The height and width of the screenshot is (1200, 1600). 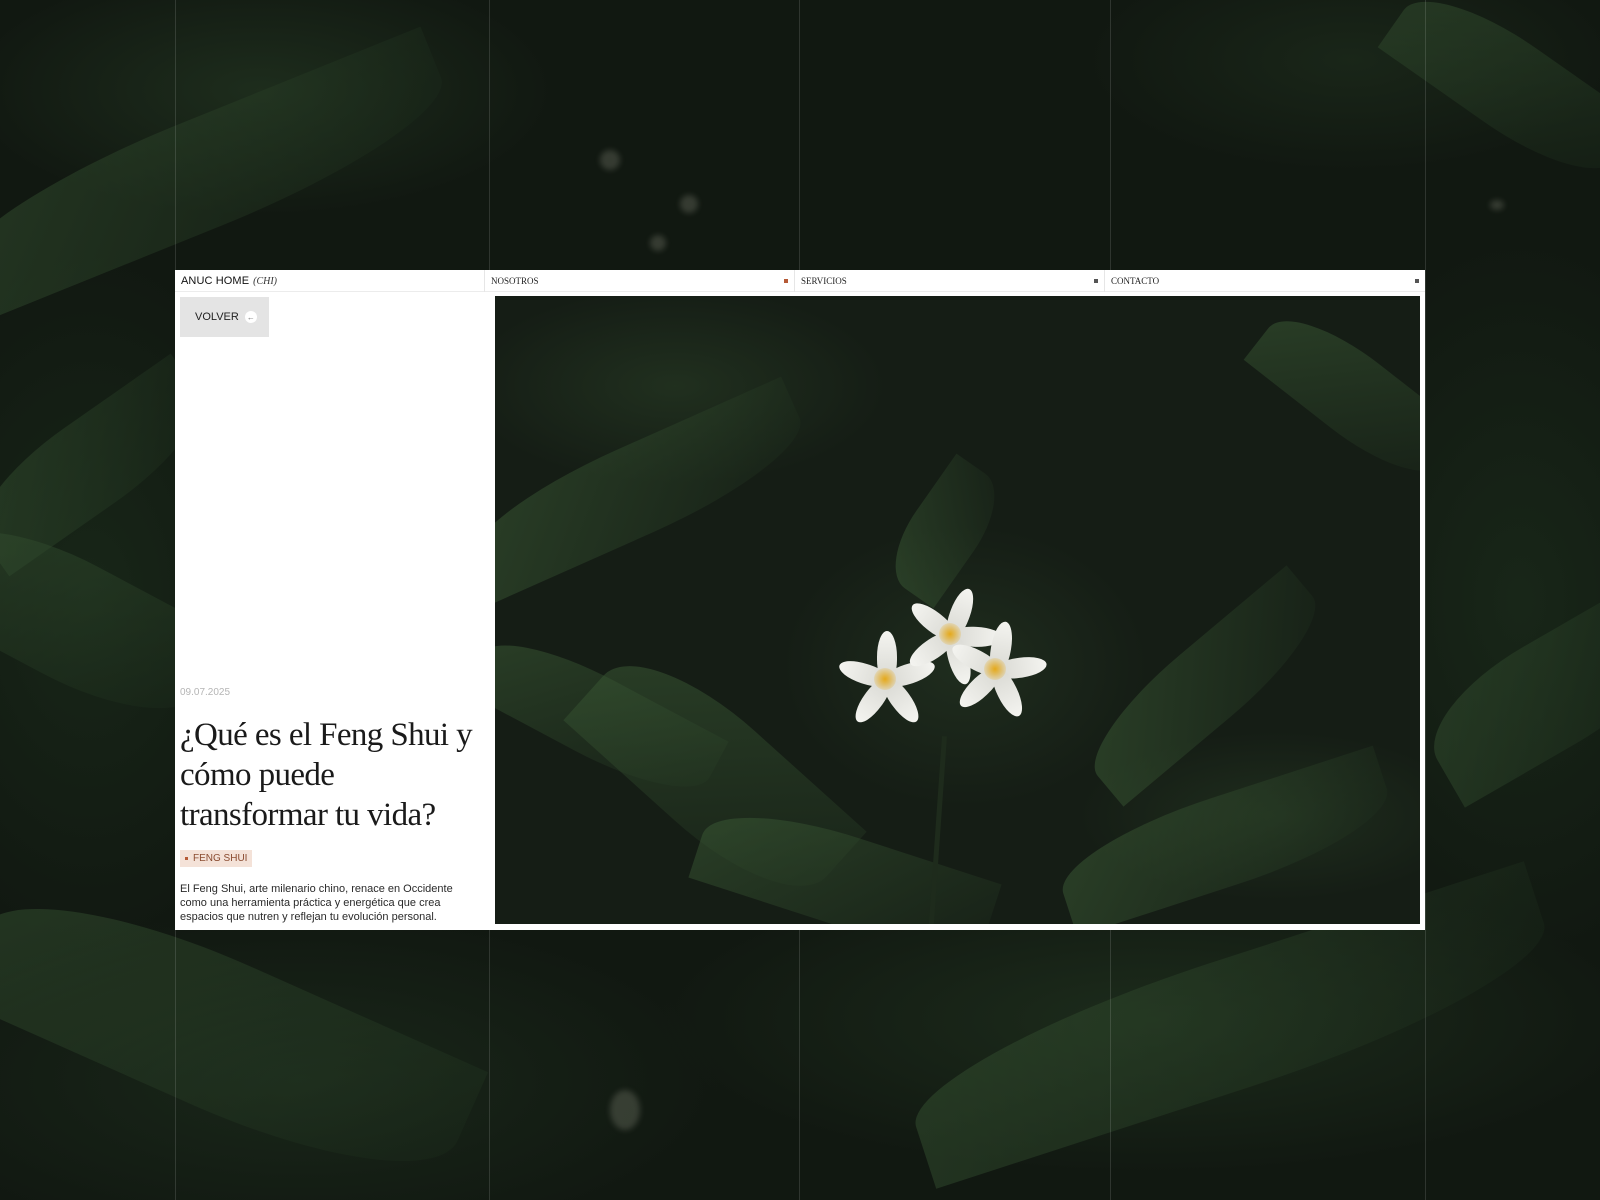 What do you see at coordinates (1265, 281) in the screenshot?
I see `nav-item-contacto: CONTACTO` at bounding box center [1265, 281].